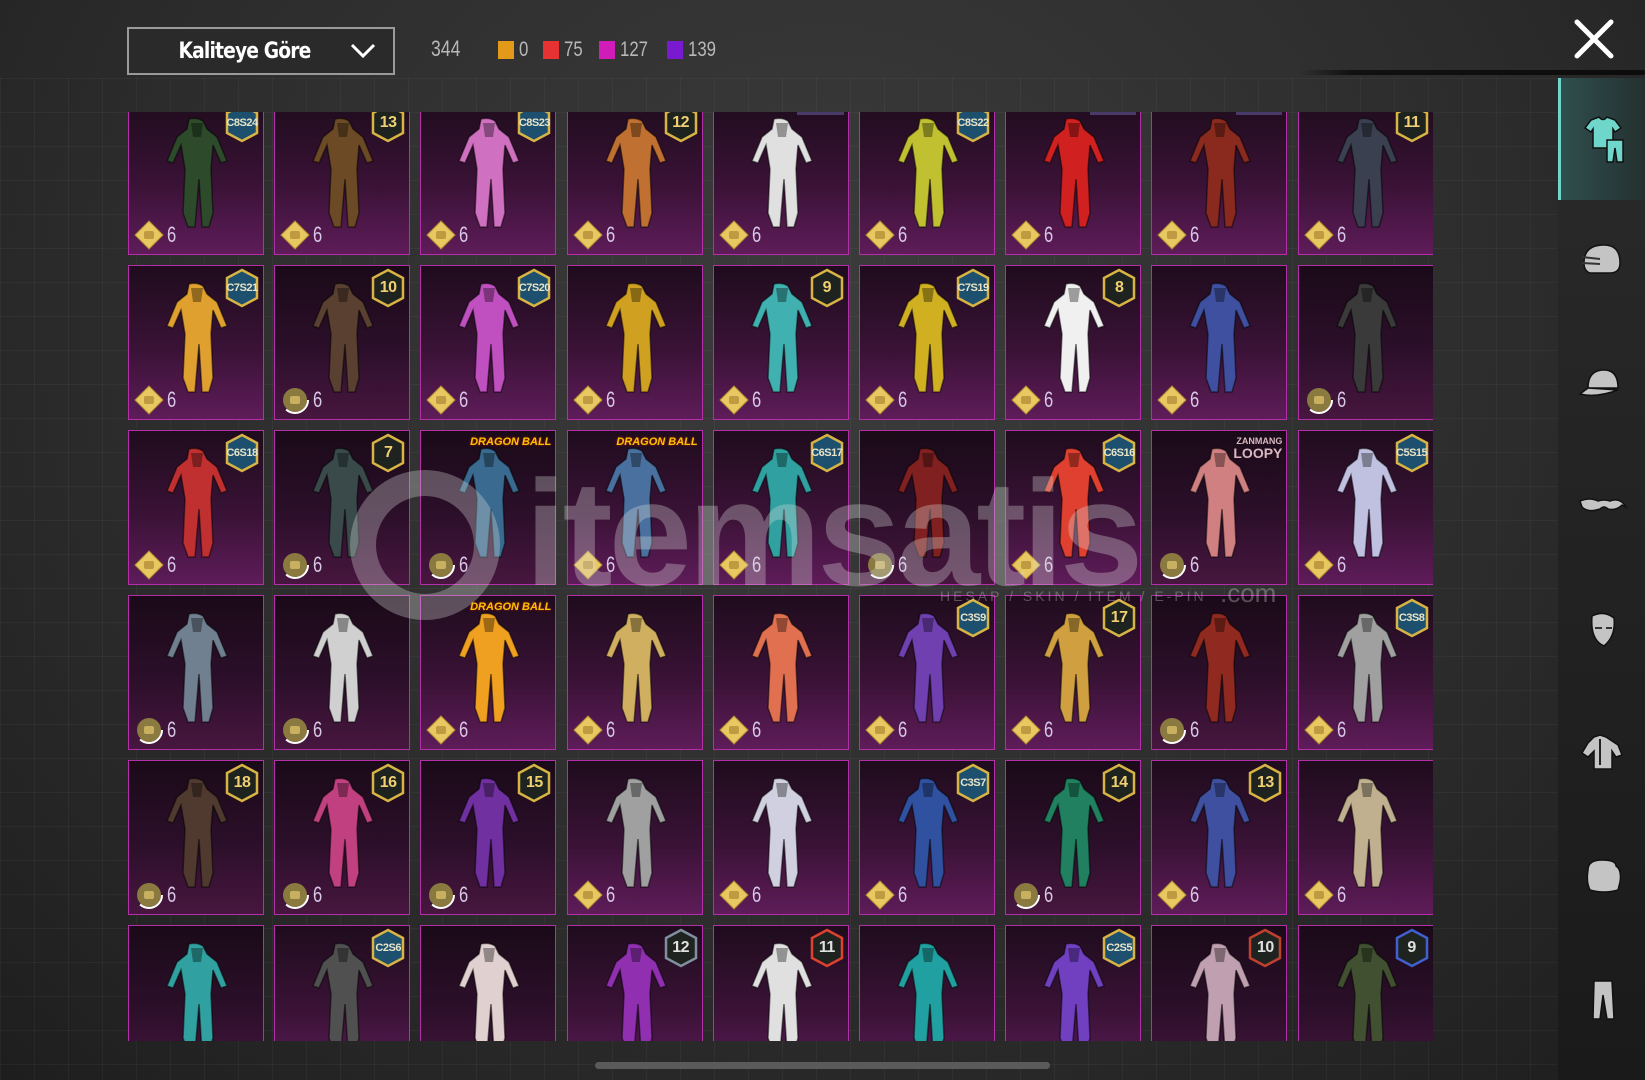  Describe the element at coordinates (261, 51) in the screenshot. I see `sort-dropdown: Kaliteye Göre` at that location.